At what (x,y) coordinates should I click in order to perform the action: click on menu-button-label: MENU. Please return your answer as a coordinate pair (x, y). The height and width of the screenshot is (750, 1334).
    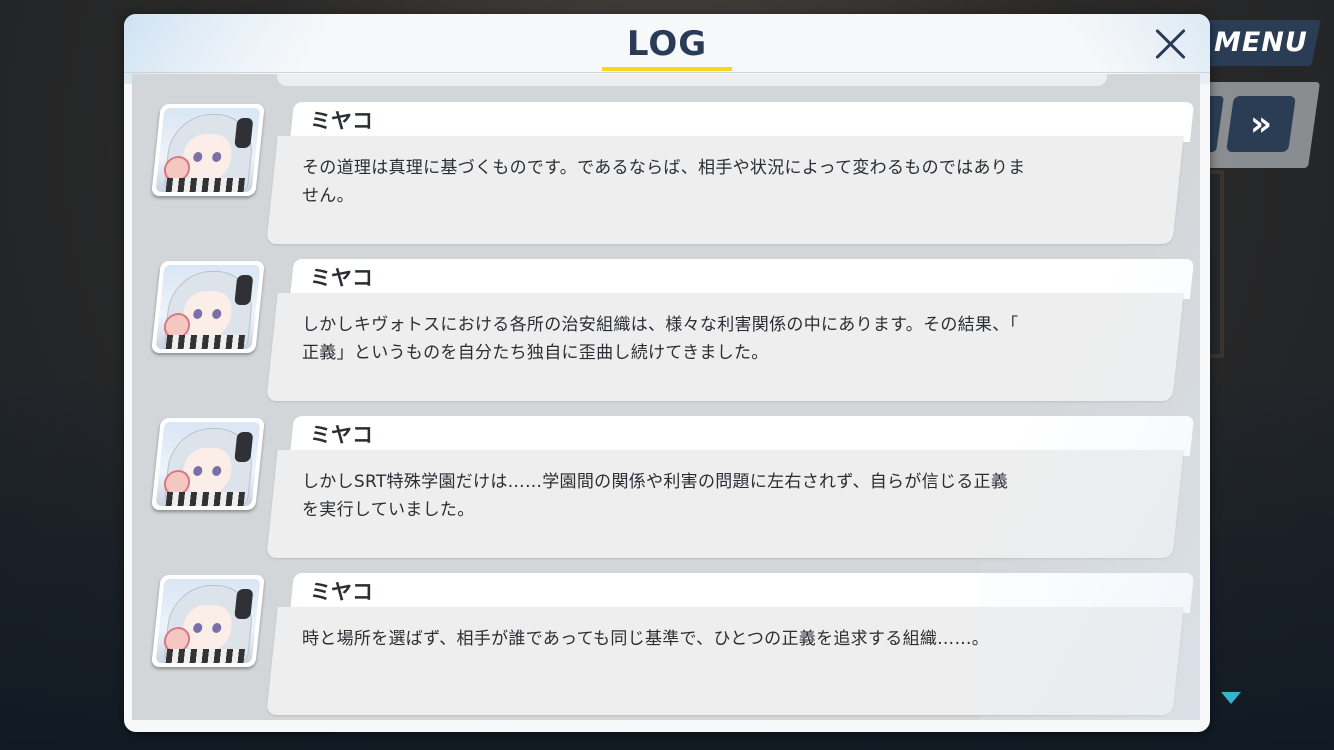
    Looking at the image, I should click on (1261, 42).